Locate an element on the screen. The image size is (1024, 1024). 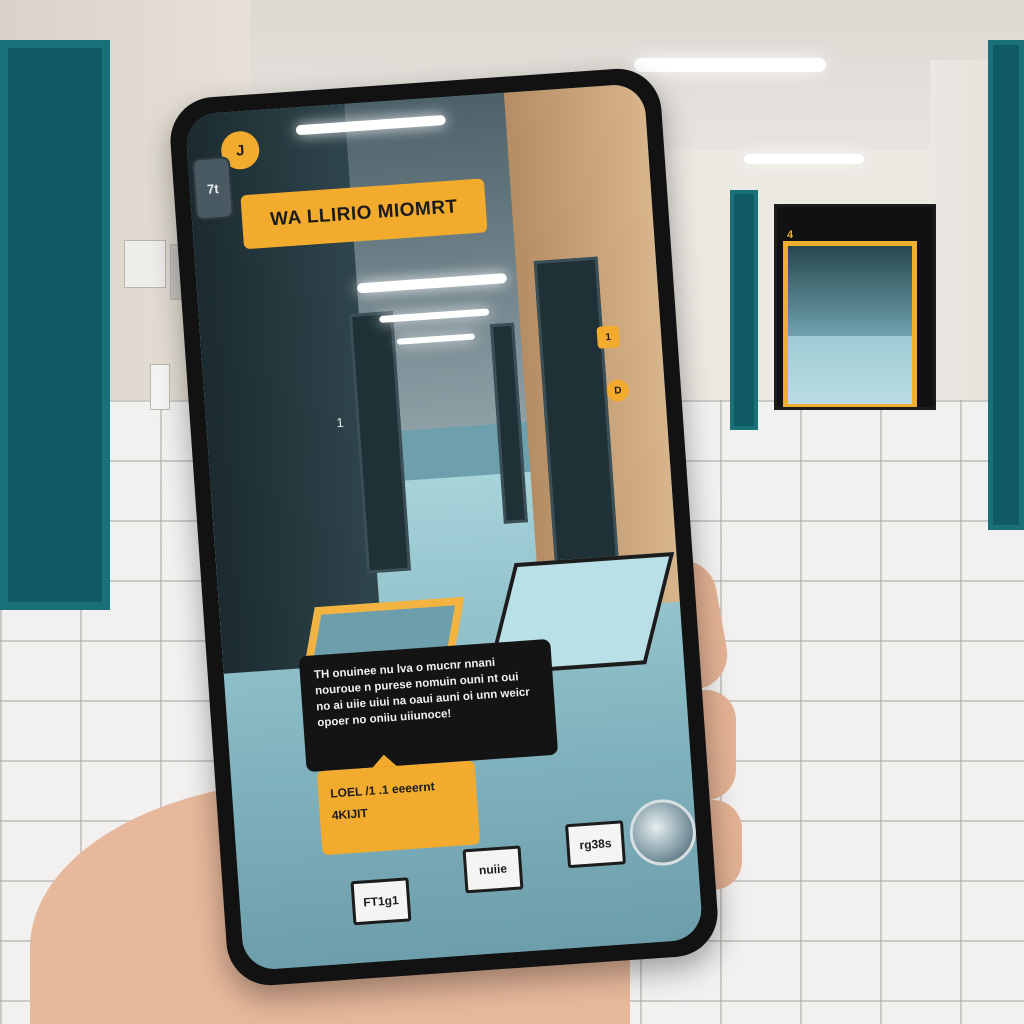
wall-number: 1 is located at coordinates (340, 422).